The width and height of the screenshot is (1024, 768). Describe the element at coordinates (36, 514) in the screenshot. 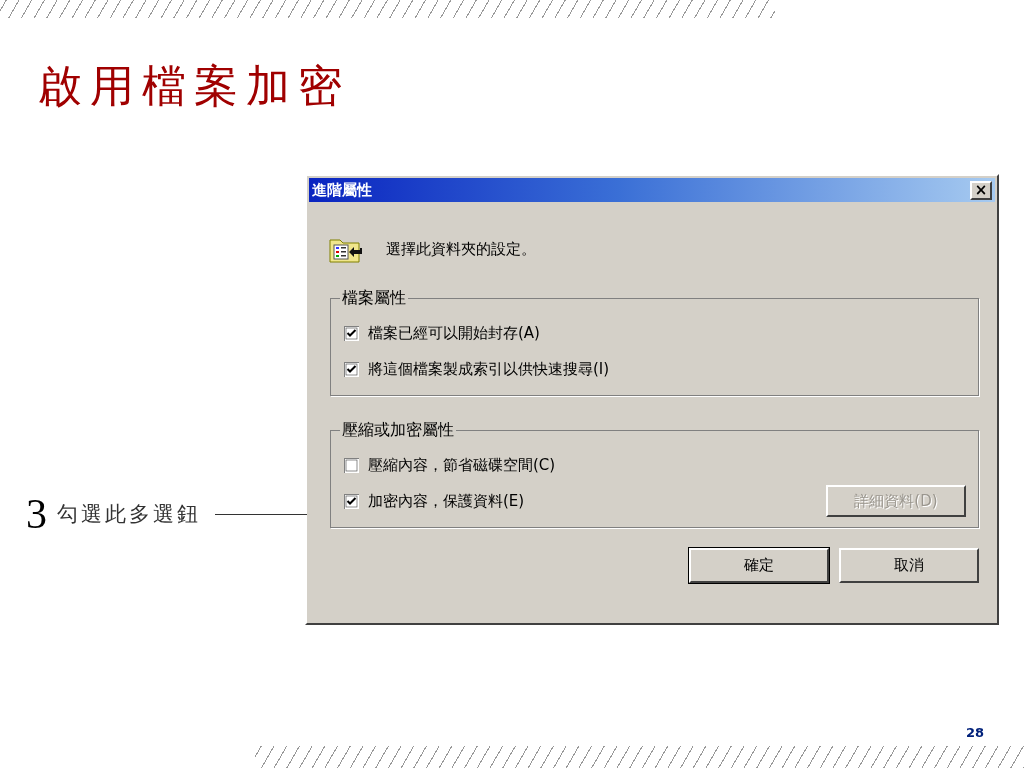

I see `step-number: 3` at that location.